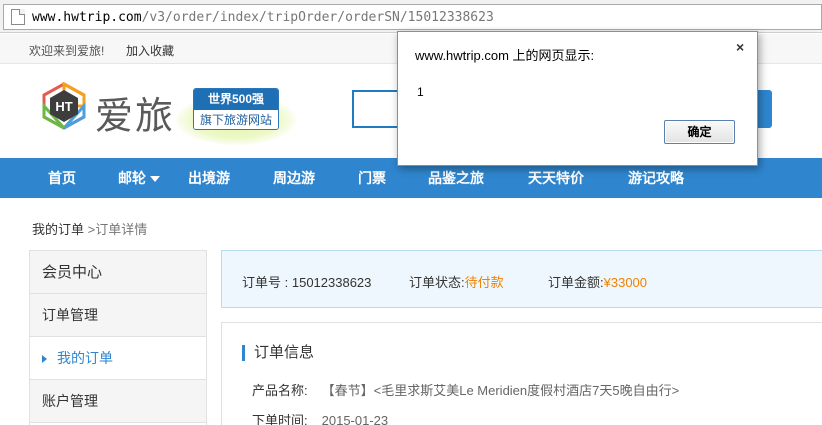 This screenshot has height=425, width=822. What do you see at coordinates (577, 98) in the screenshot?
I see `alert-dialog: www.hwtrip.com 上的网页显示: × 1 确定` at bounding box center [577, 98].